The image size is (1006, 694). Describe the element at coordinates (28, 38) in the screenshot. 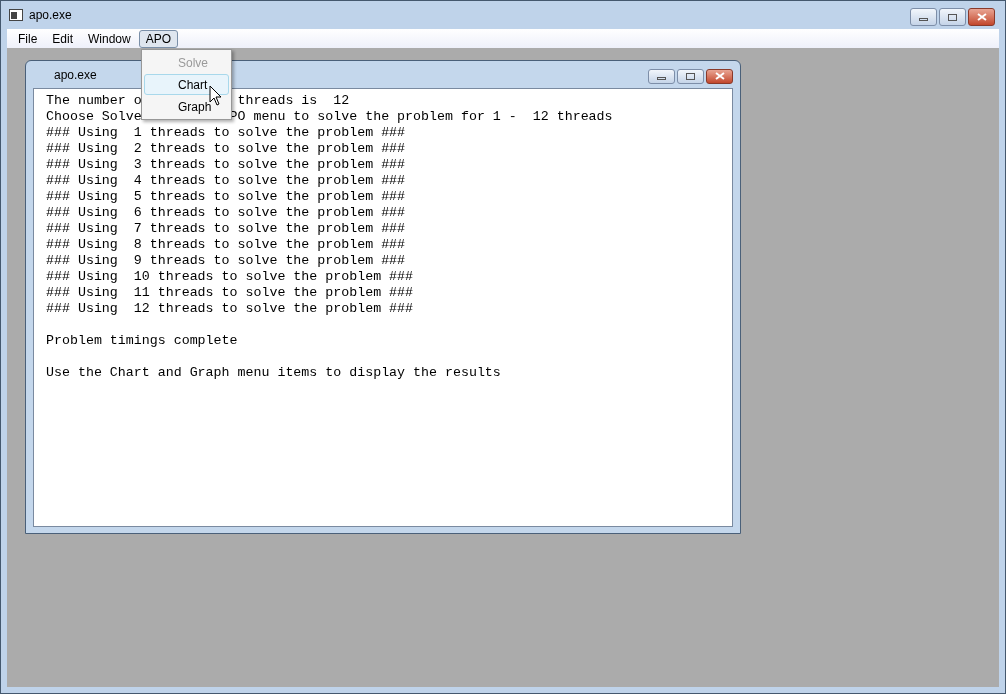

I see `menu-item: File` at that location.